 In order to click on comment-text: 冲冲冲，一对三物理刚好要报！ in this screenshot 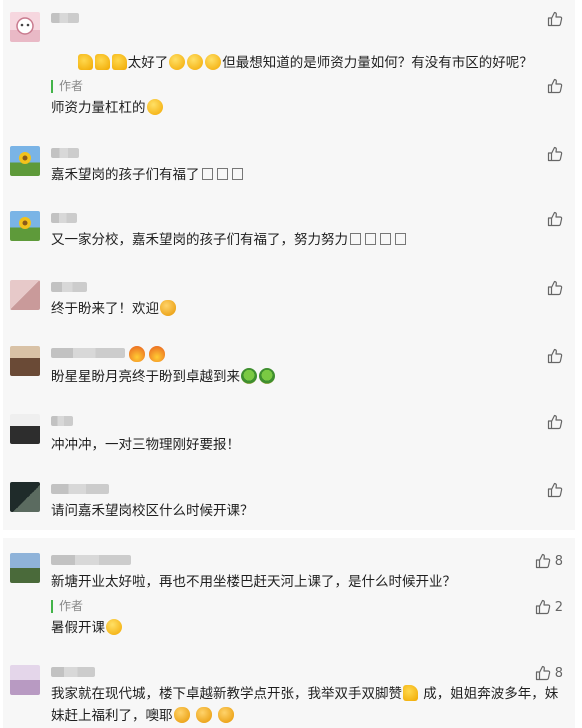, I will do `click(145, 445)`.